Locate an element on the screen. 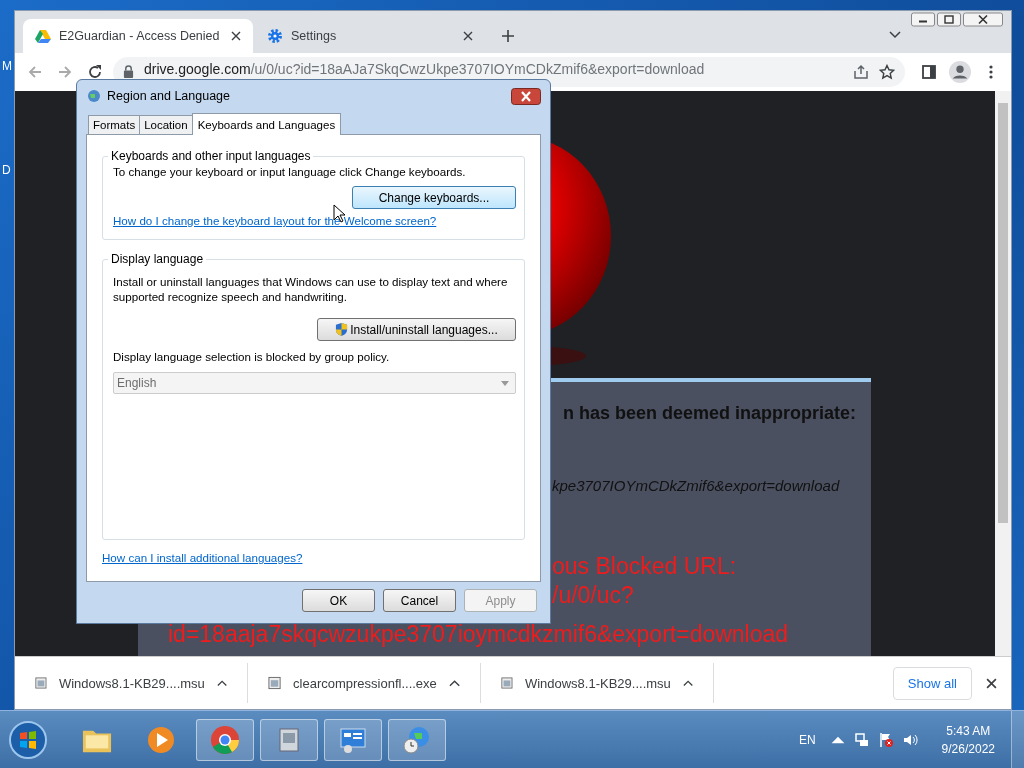  url-text: drive.google.com/u/0/uc?id=18aAJa7SkqCwzUkpe3707IOYmCDkZmif6&export=download is located at coordinates (425, 70).